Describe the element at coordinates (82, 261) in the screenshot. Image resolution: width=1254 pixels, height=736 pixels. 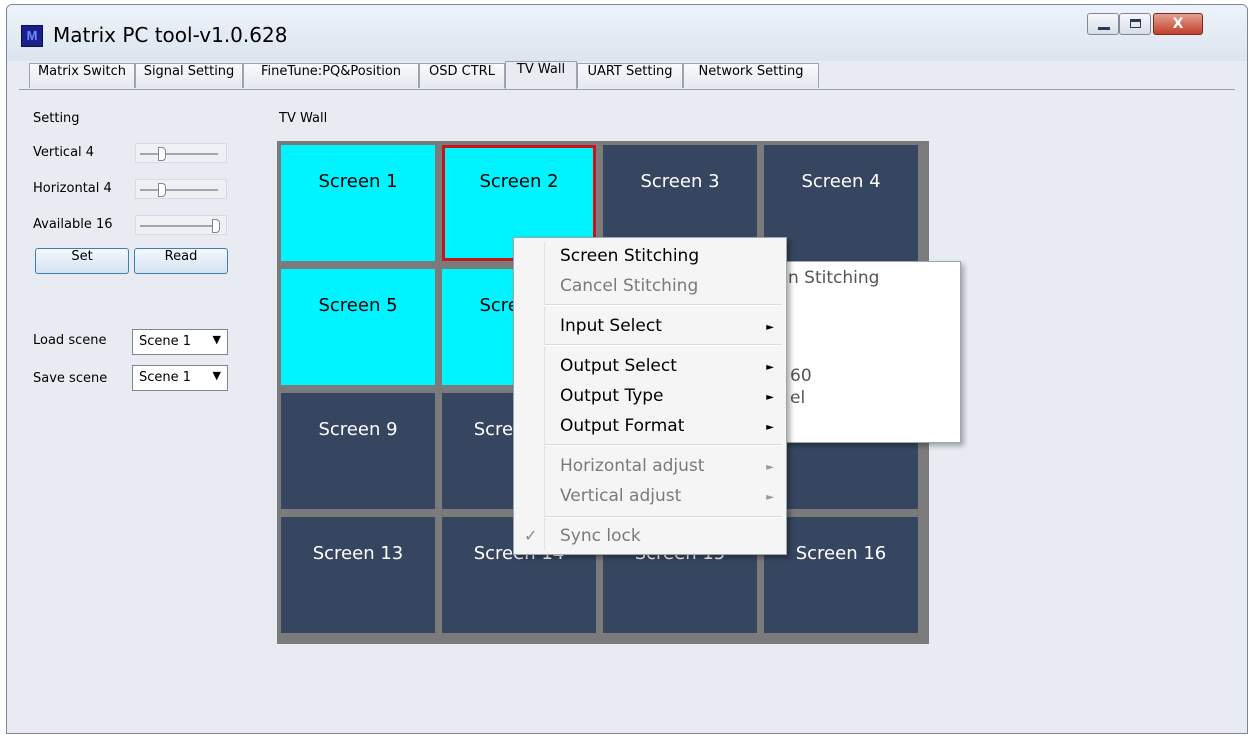
I see `set-button: Set` at that location.